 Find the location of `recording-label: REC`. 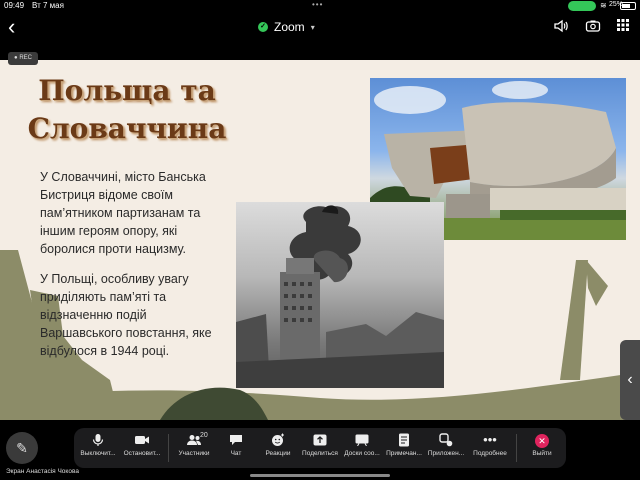

recording-label: REC is located at coordinates (25, 58).